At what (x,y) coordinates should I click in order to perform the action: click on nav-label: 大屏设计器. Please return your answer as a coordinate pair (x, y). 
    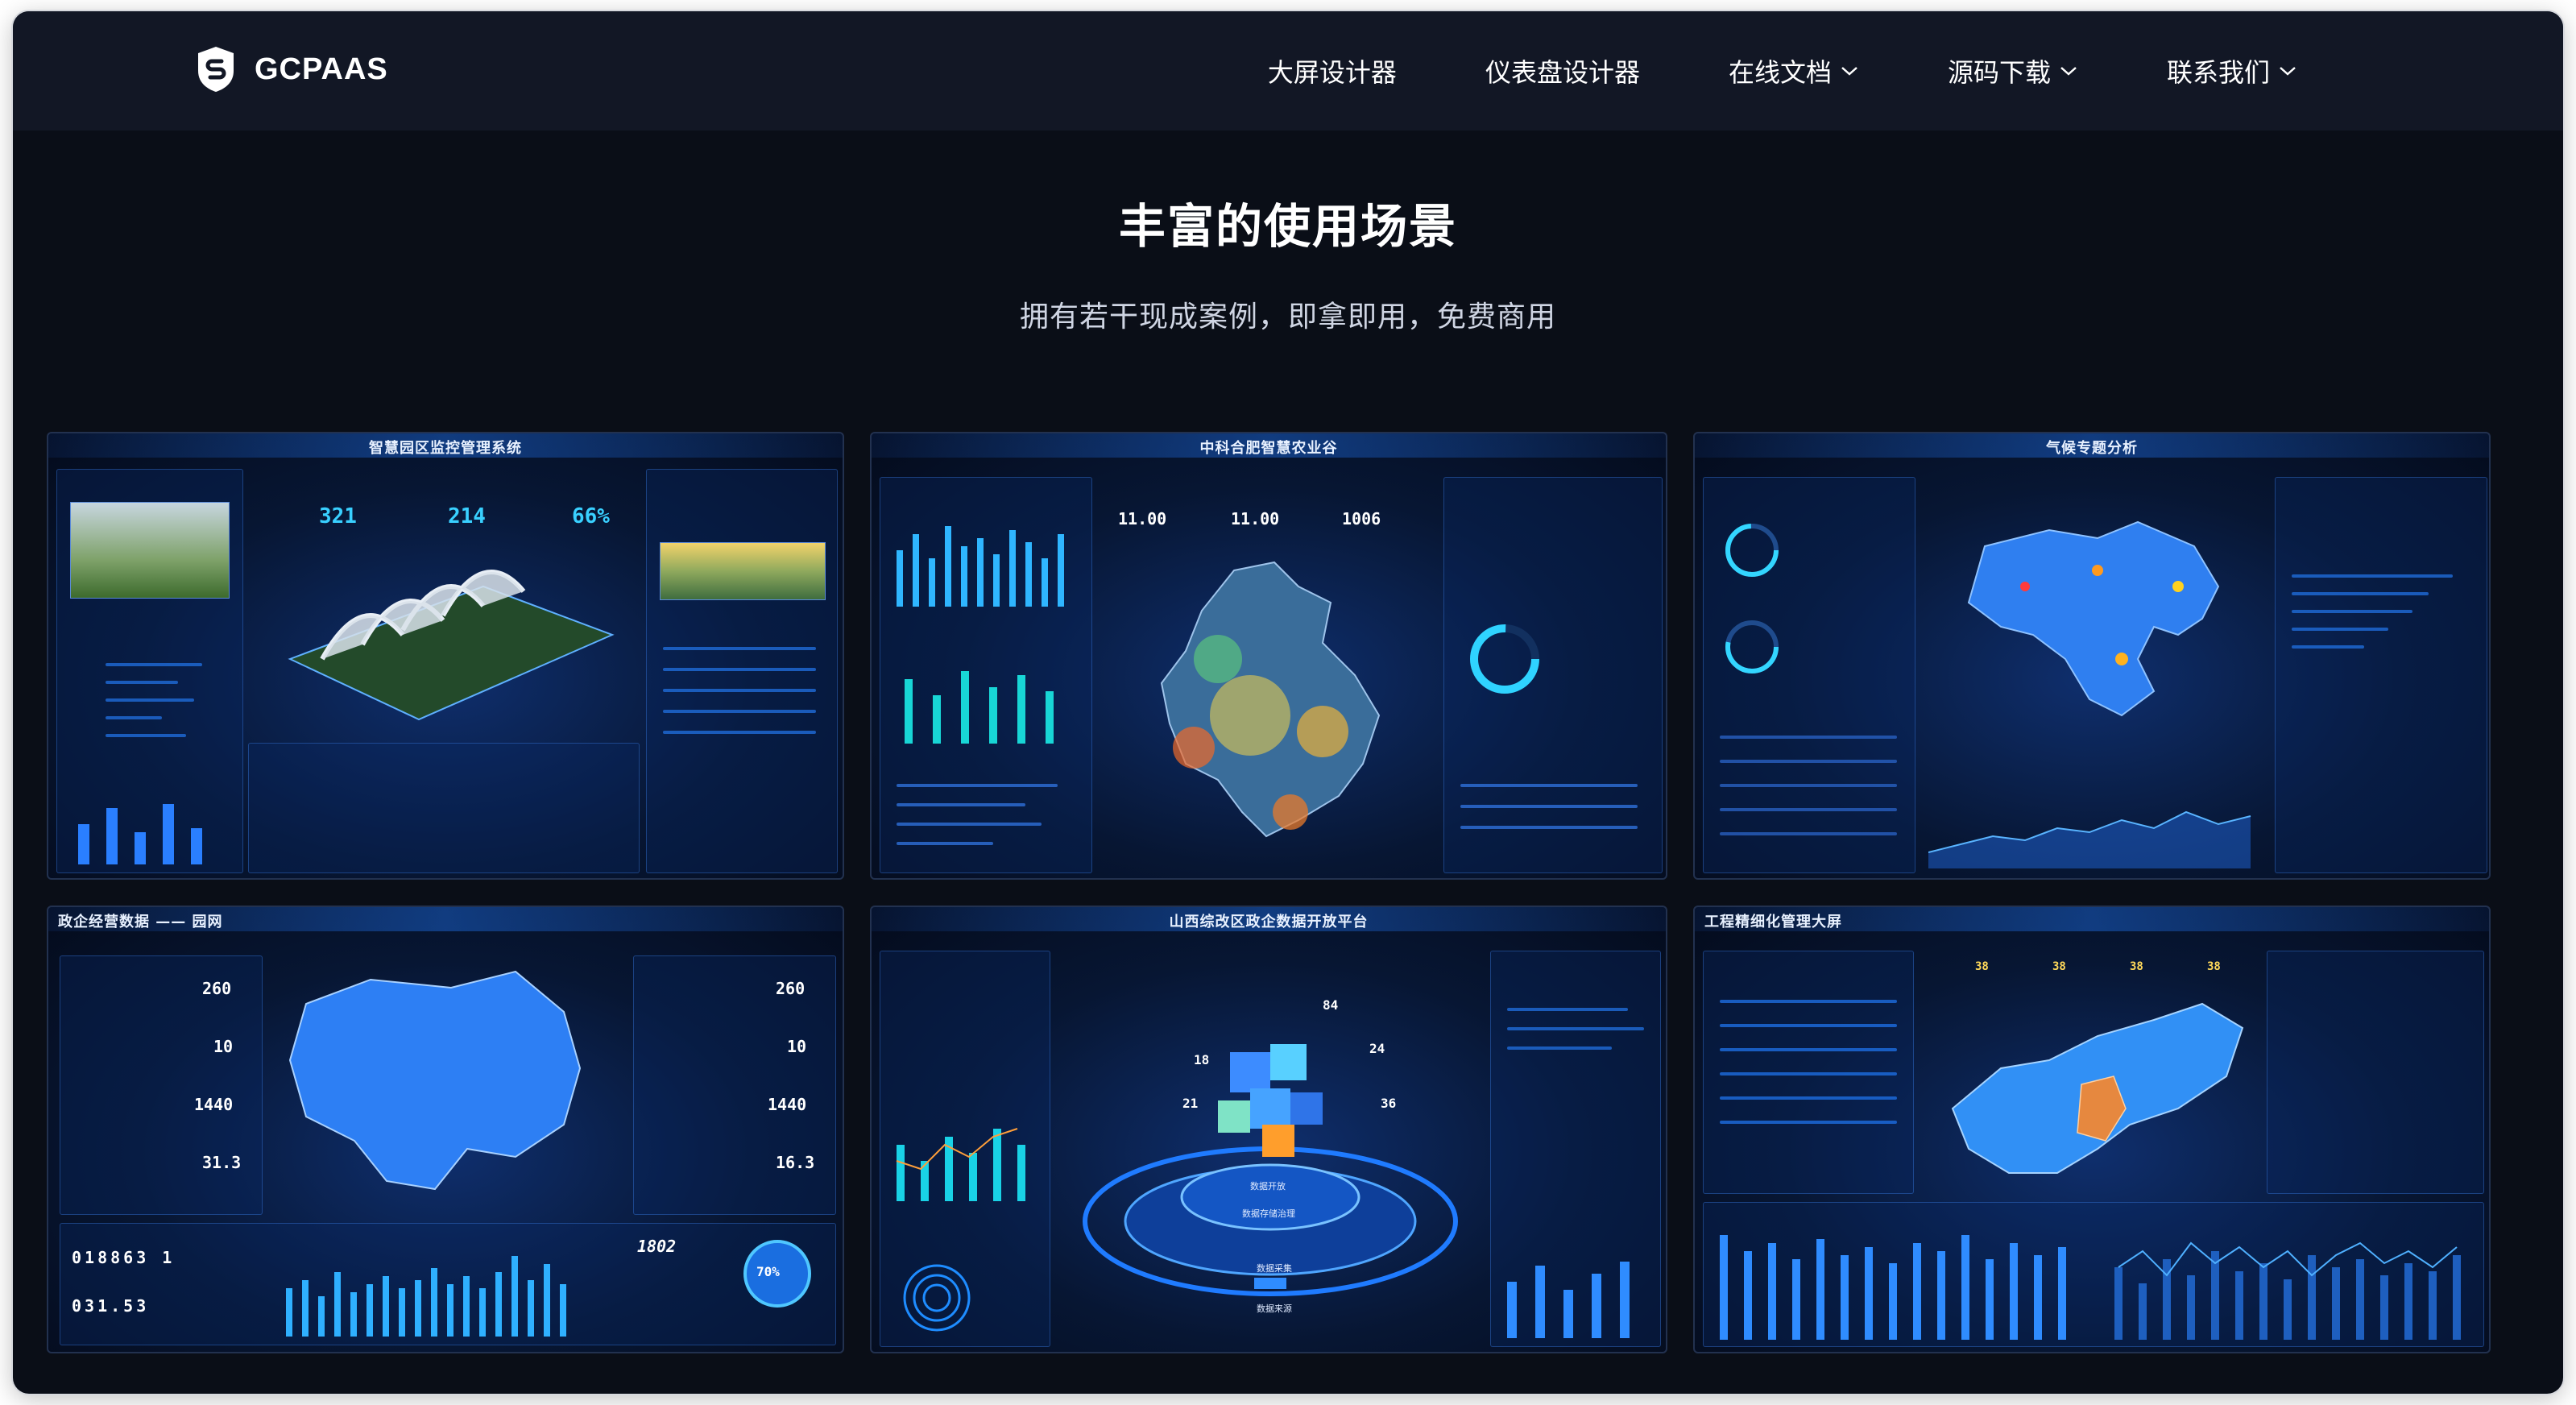
    Looking at the image, I should click on (1332, 72).